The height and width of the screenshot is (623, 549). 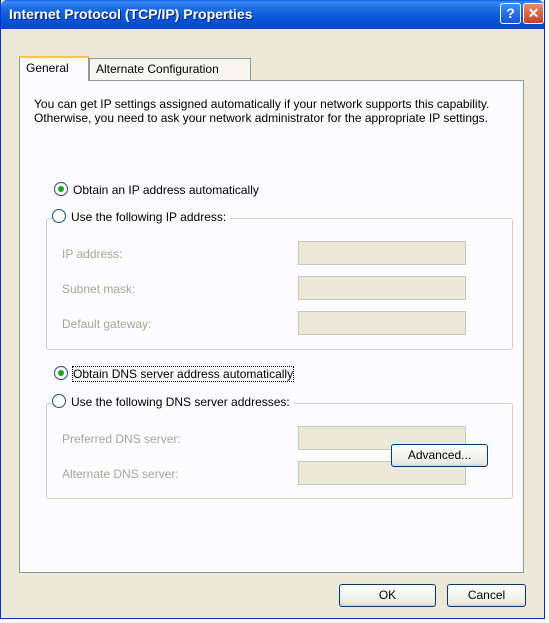 I want to click on dns-auto-radio-option: Obtain DNS server address automatically, so click(x=174, y=374).